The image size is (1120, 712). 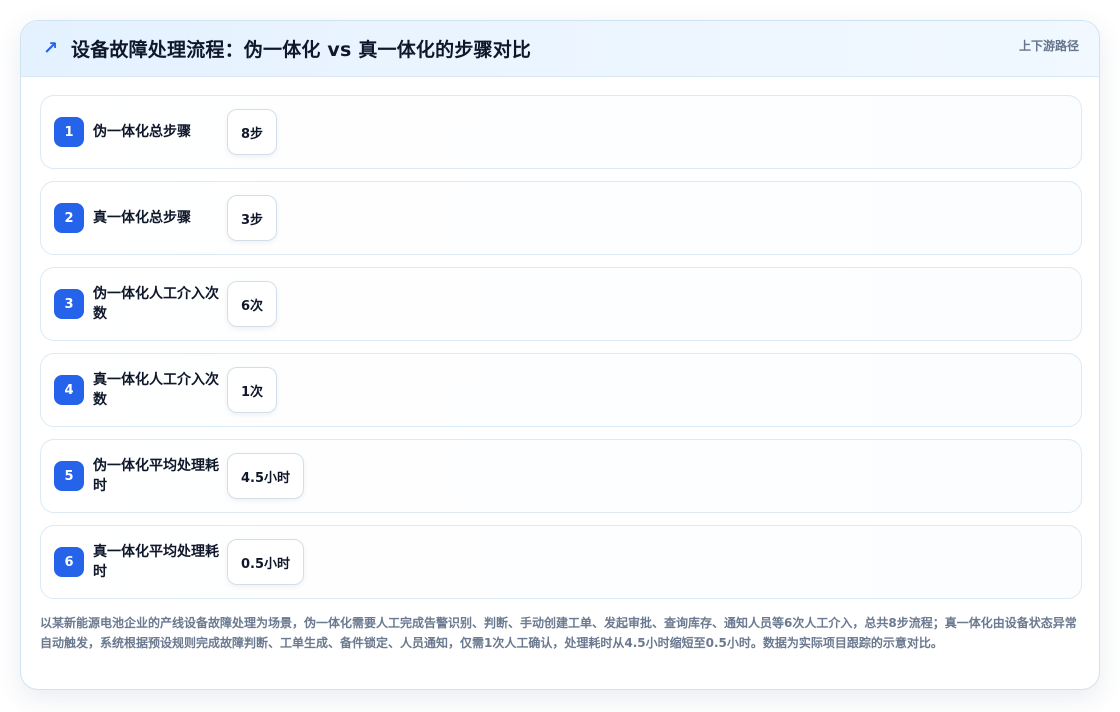 I want to click on step-label: 伪一体化平均处理耗时, so click(x=156, y=476).